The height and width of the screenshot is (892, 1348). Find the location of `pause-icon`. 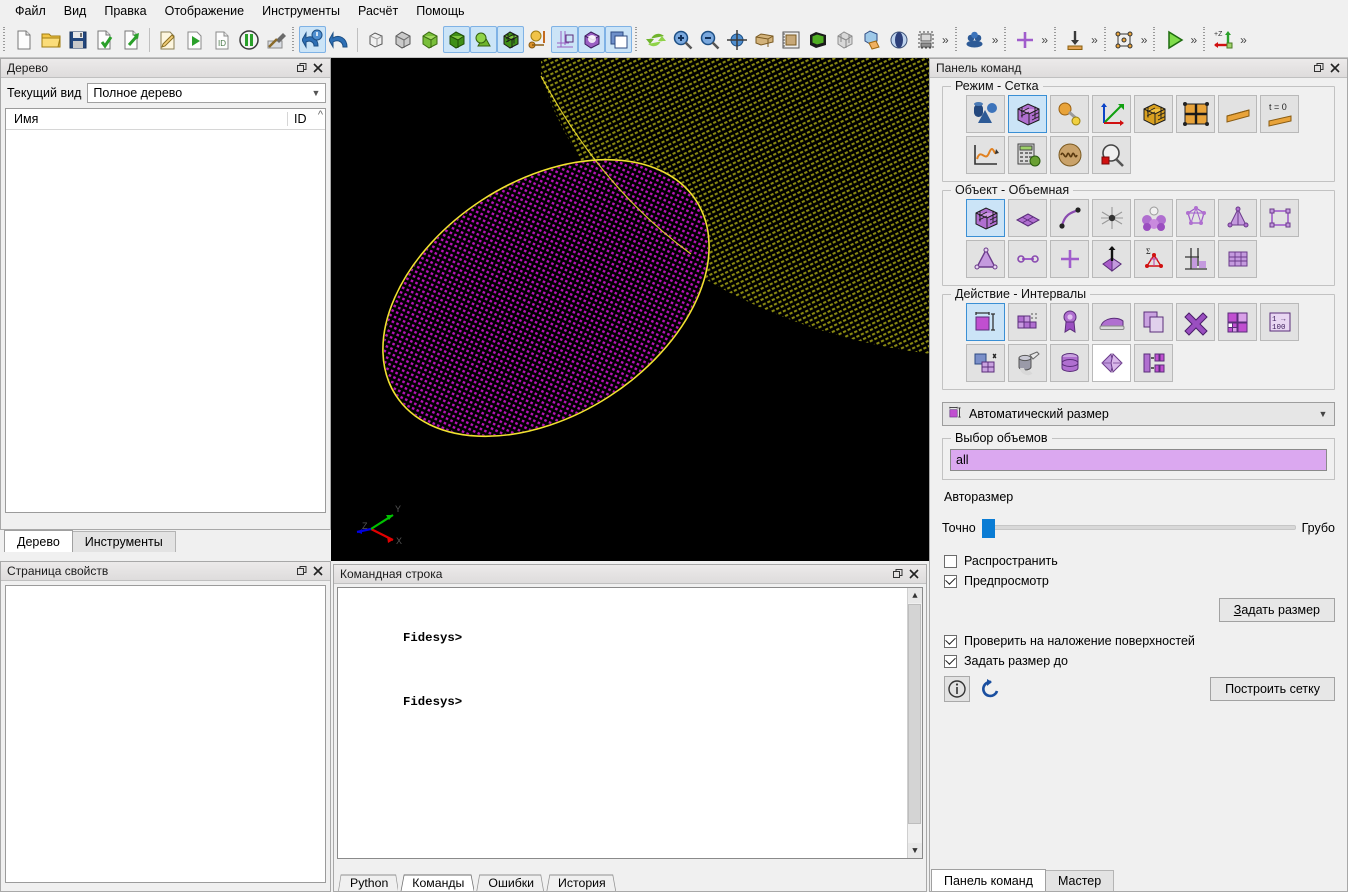

pause-icon is located at coordinates (248, 39).